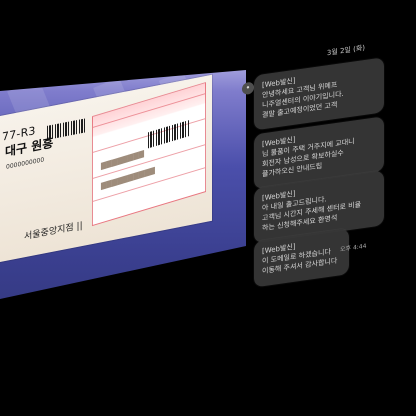 The width and height of the screenshot is (416, 416). What do you see at coordinates (128, 178) in the screenshot?
I see `faded-label-text-2: ▇▇▇▇▇▇▇▇▇▇` at bounding box center [128, 178].